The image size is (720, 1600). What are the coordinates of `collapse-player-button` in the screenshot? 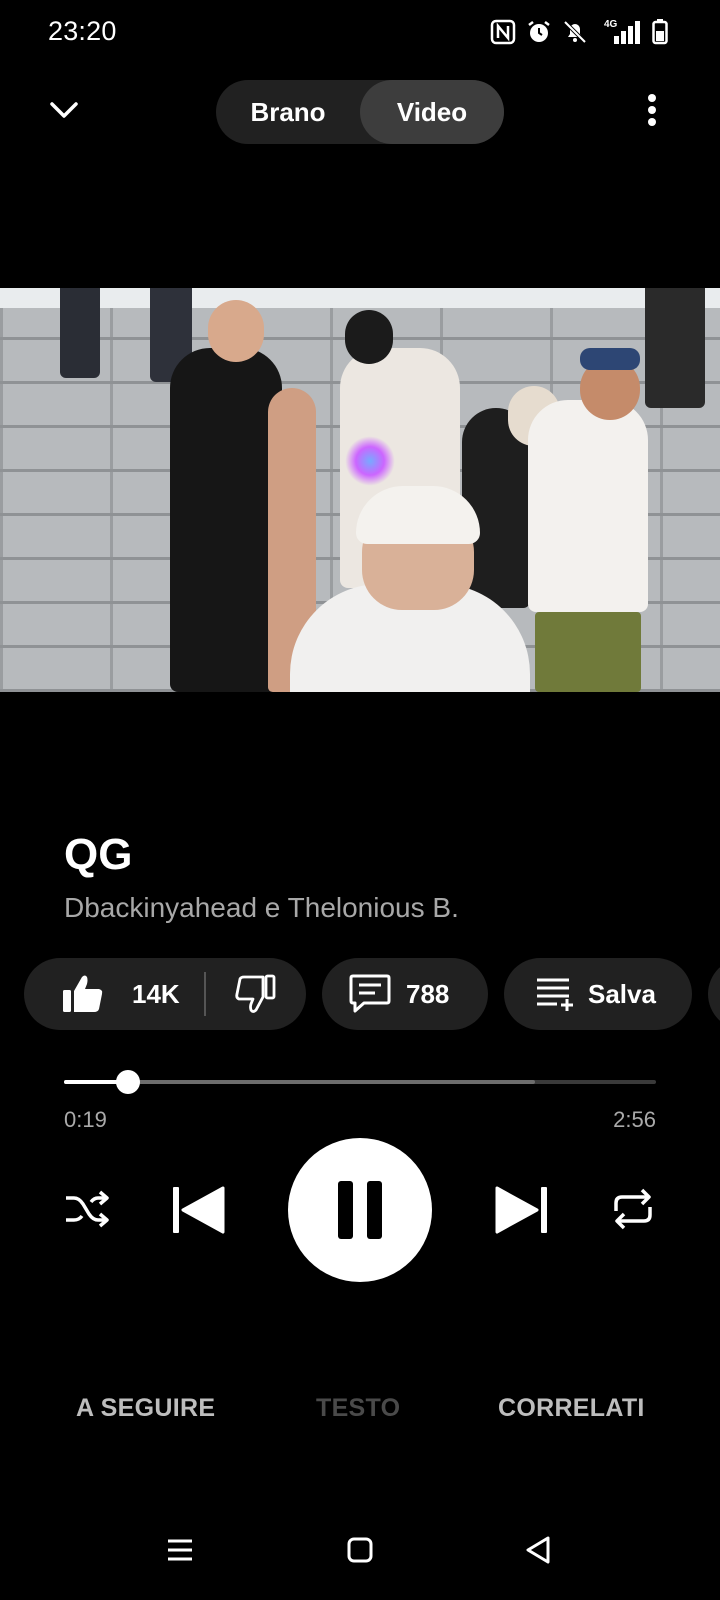 It's located at (64, 110).